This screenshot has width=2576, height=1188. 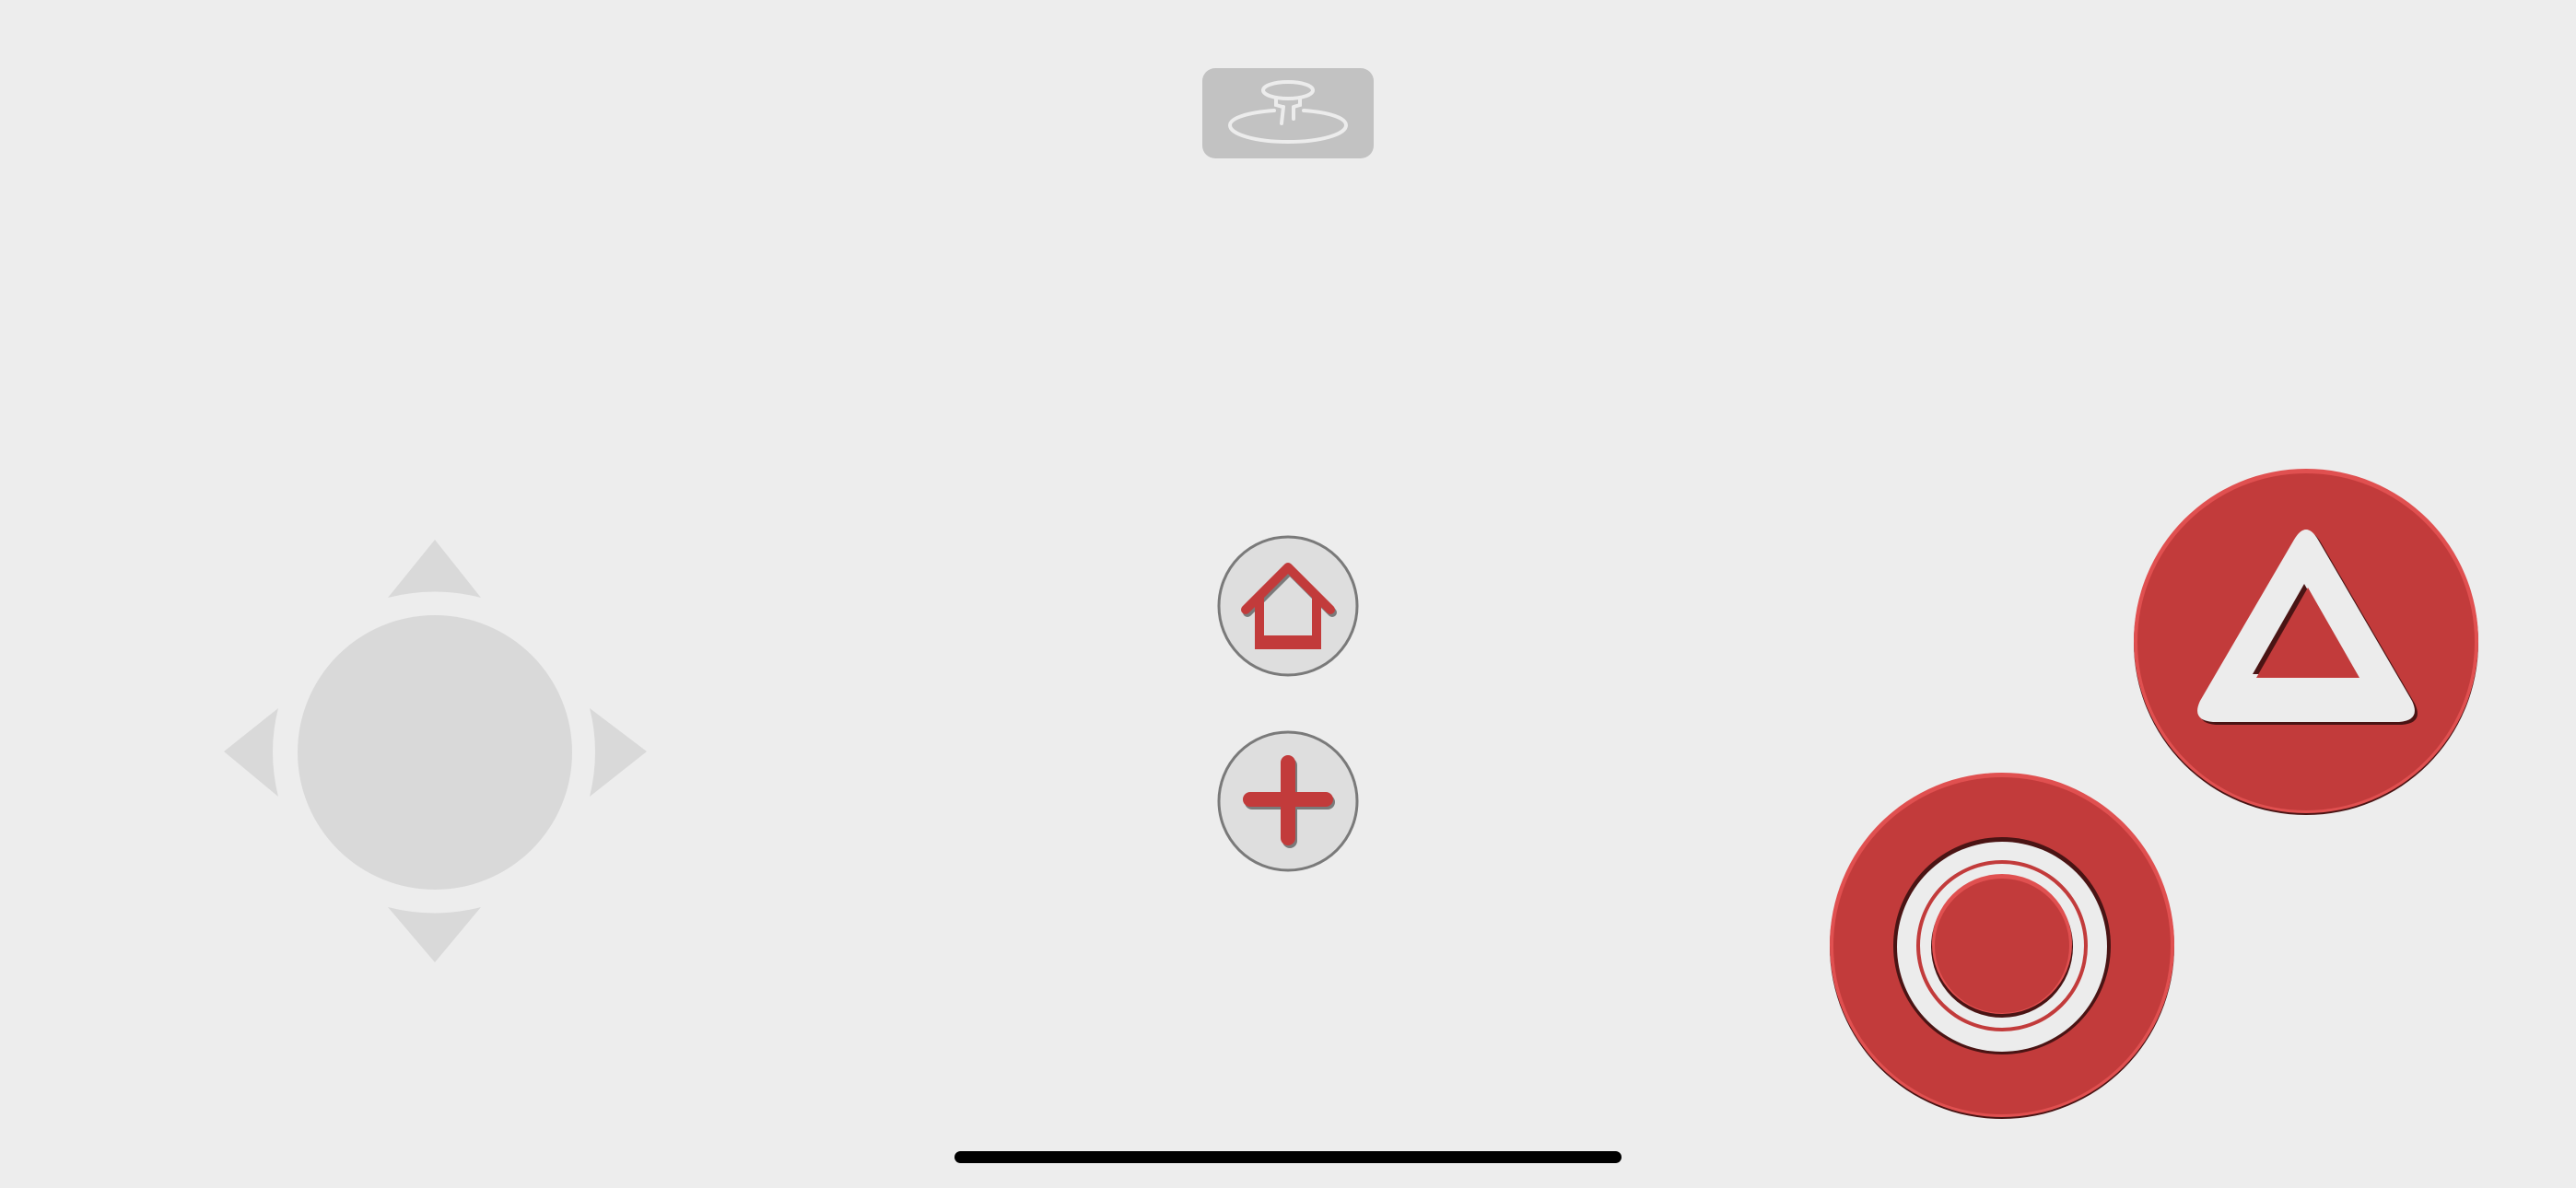 I want to click on circle-button, so click(x=2005, y=946).